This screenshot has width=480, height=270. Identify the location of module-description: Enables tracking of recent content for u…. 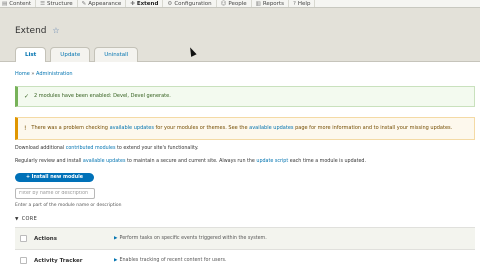
(173, 260).